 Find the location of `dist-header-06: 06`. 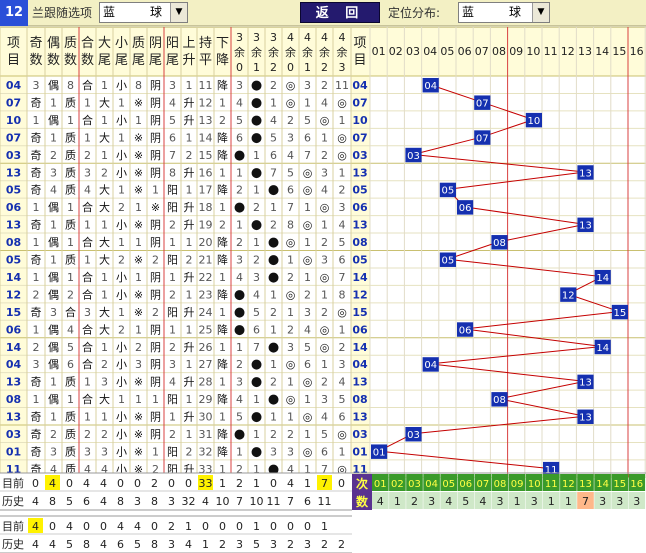

dist-header-06: 06 is located at coordinates (465, 51).